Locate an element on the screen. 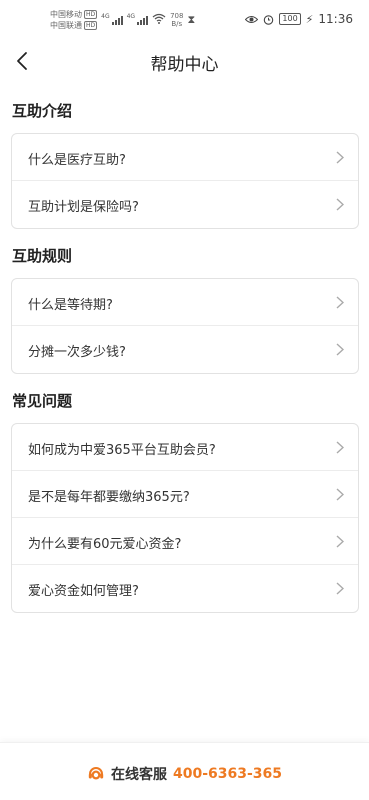  network-speed: 708 B/s is located at coordinates (177, 20).